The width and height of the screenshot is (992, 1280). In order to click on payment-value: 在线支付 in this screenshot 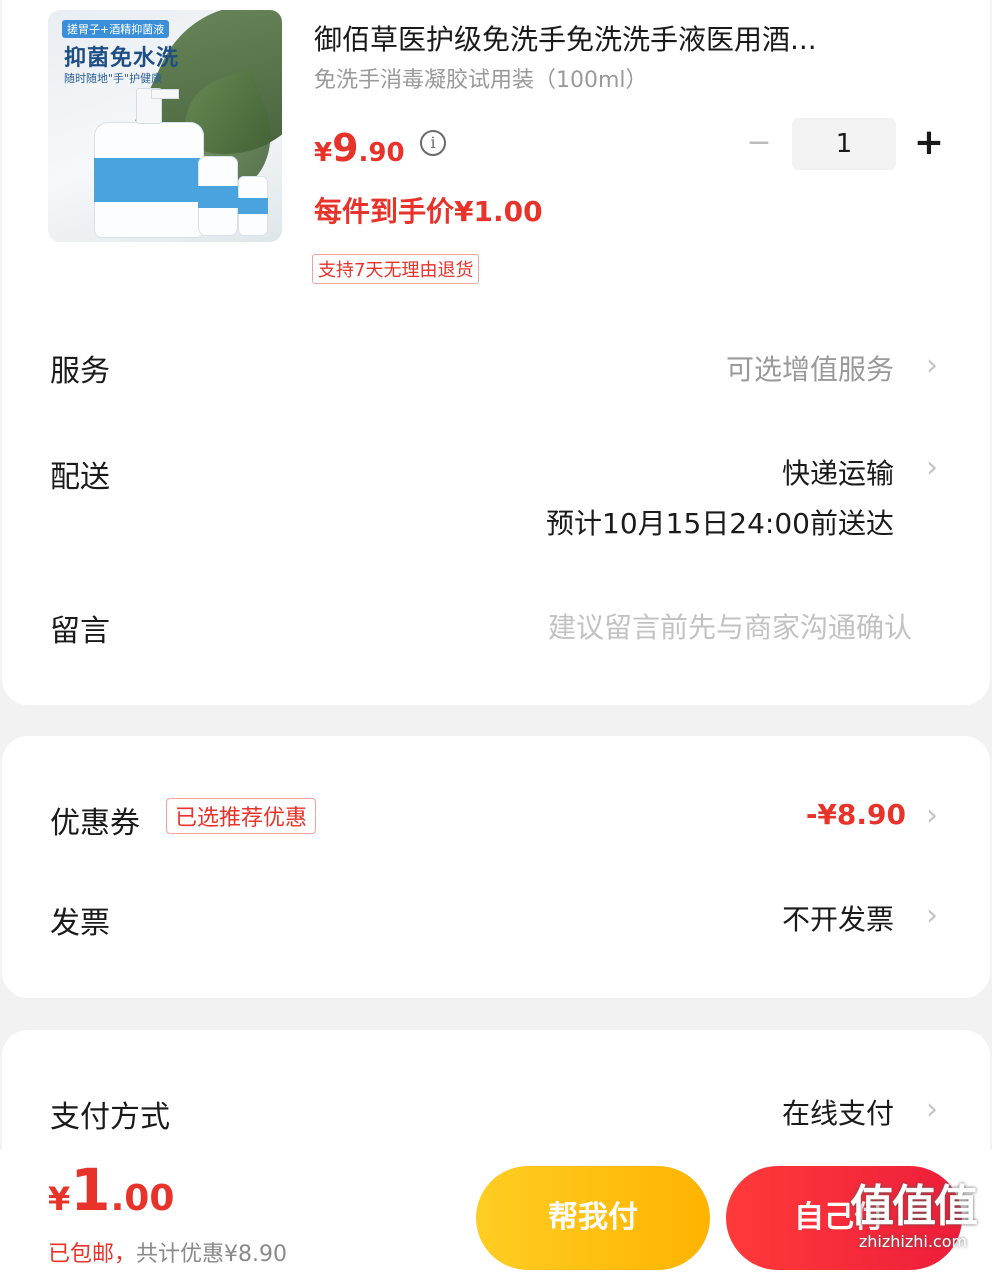, I will do `click(837, 1113)`.